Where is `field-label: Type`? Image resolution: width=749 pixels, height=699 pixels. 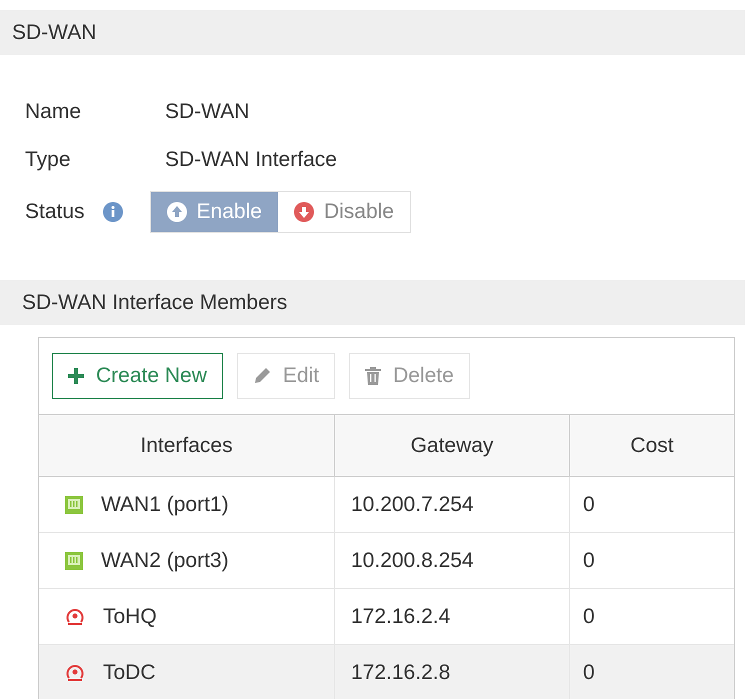
field-label: Type is located at coordinates (48, 160).